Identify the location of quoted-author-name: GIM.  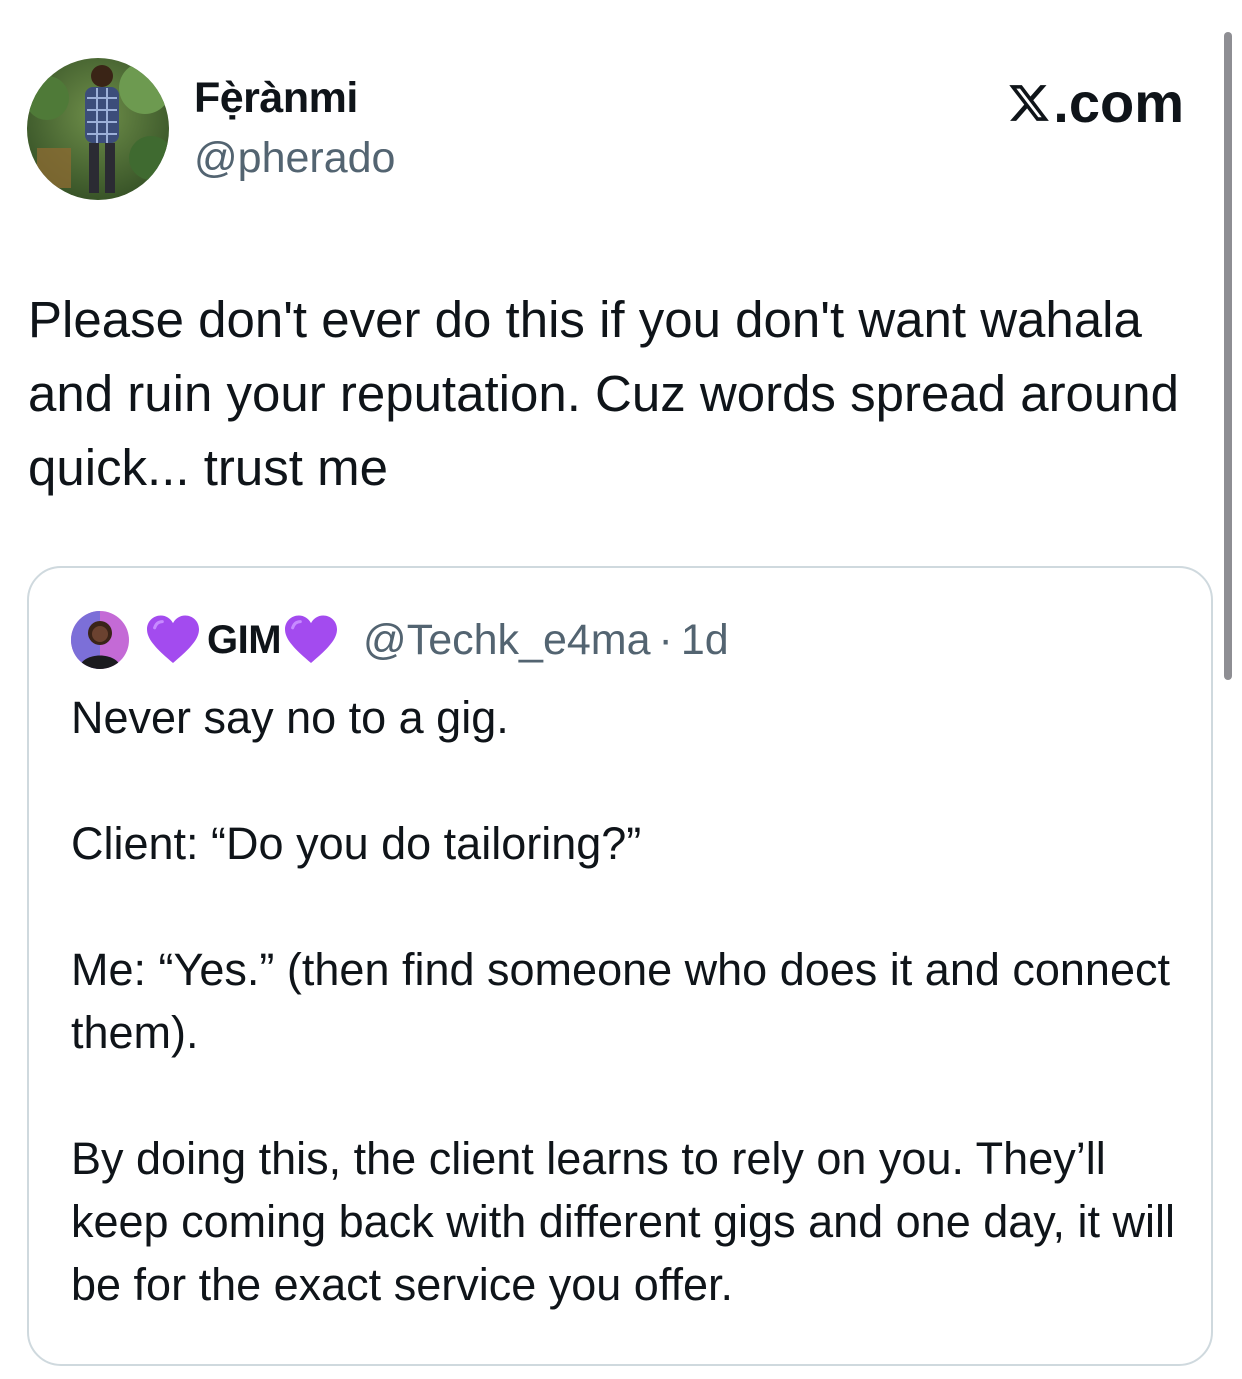
(244, 640).